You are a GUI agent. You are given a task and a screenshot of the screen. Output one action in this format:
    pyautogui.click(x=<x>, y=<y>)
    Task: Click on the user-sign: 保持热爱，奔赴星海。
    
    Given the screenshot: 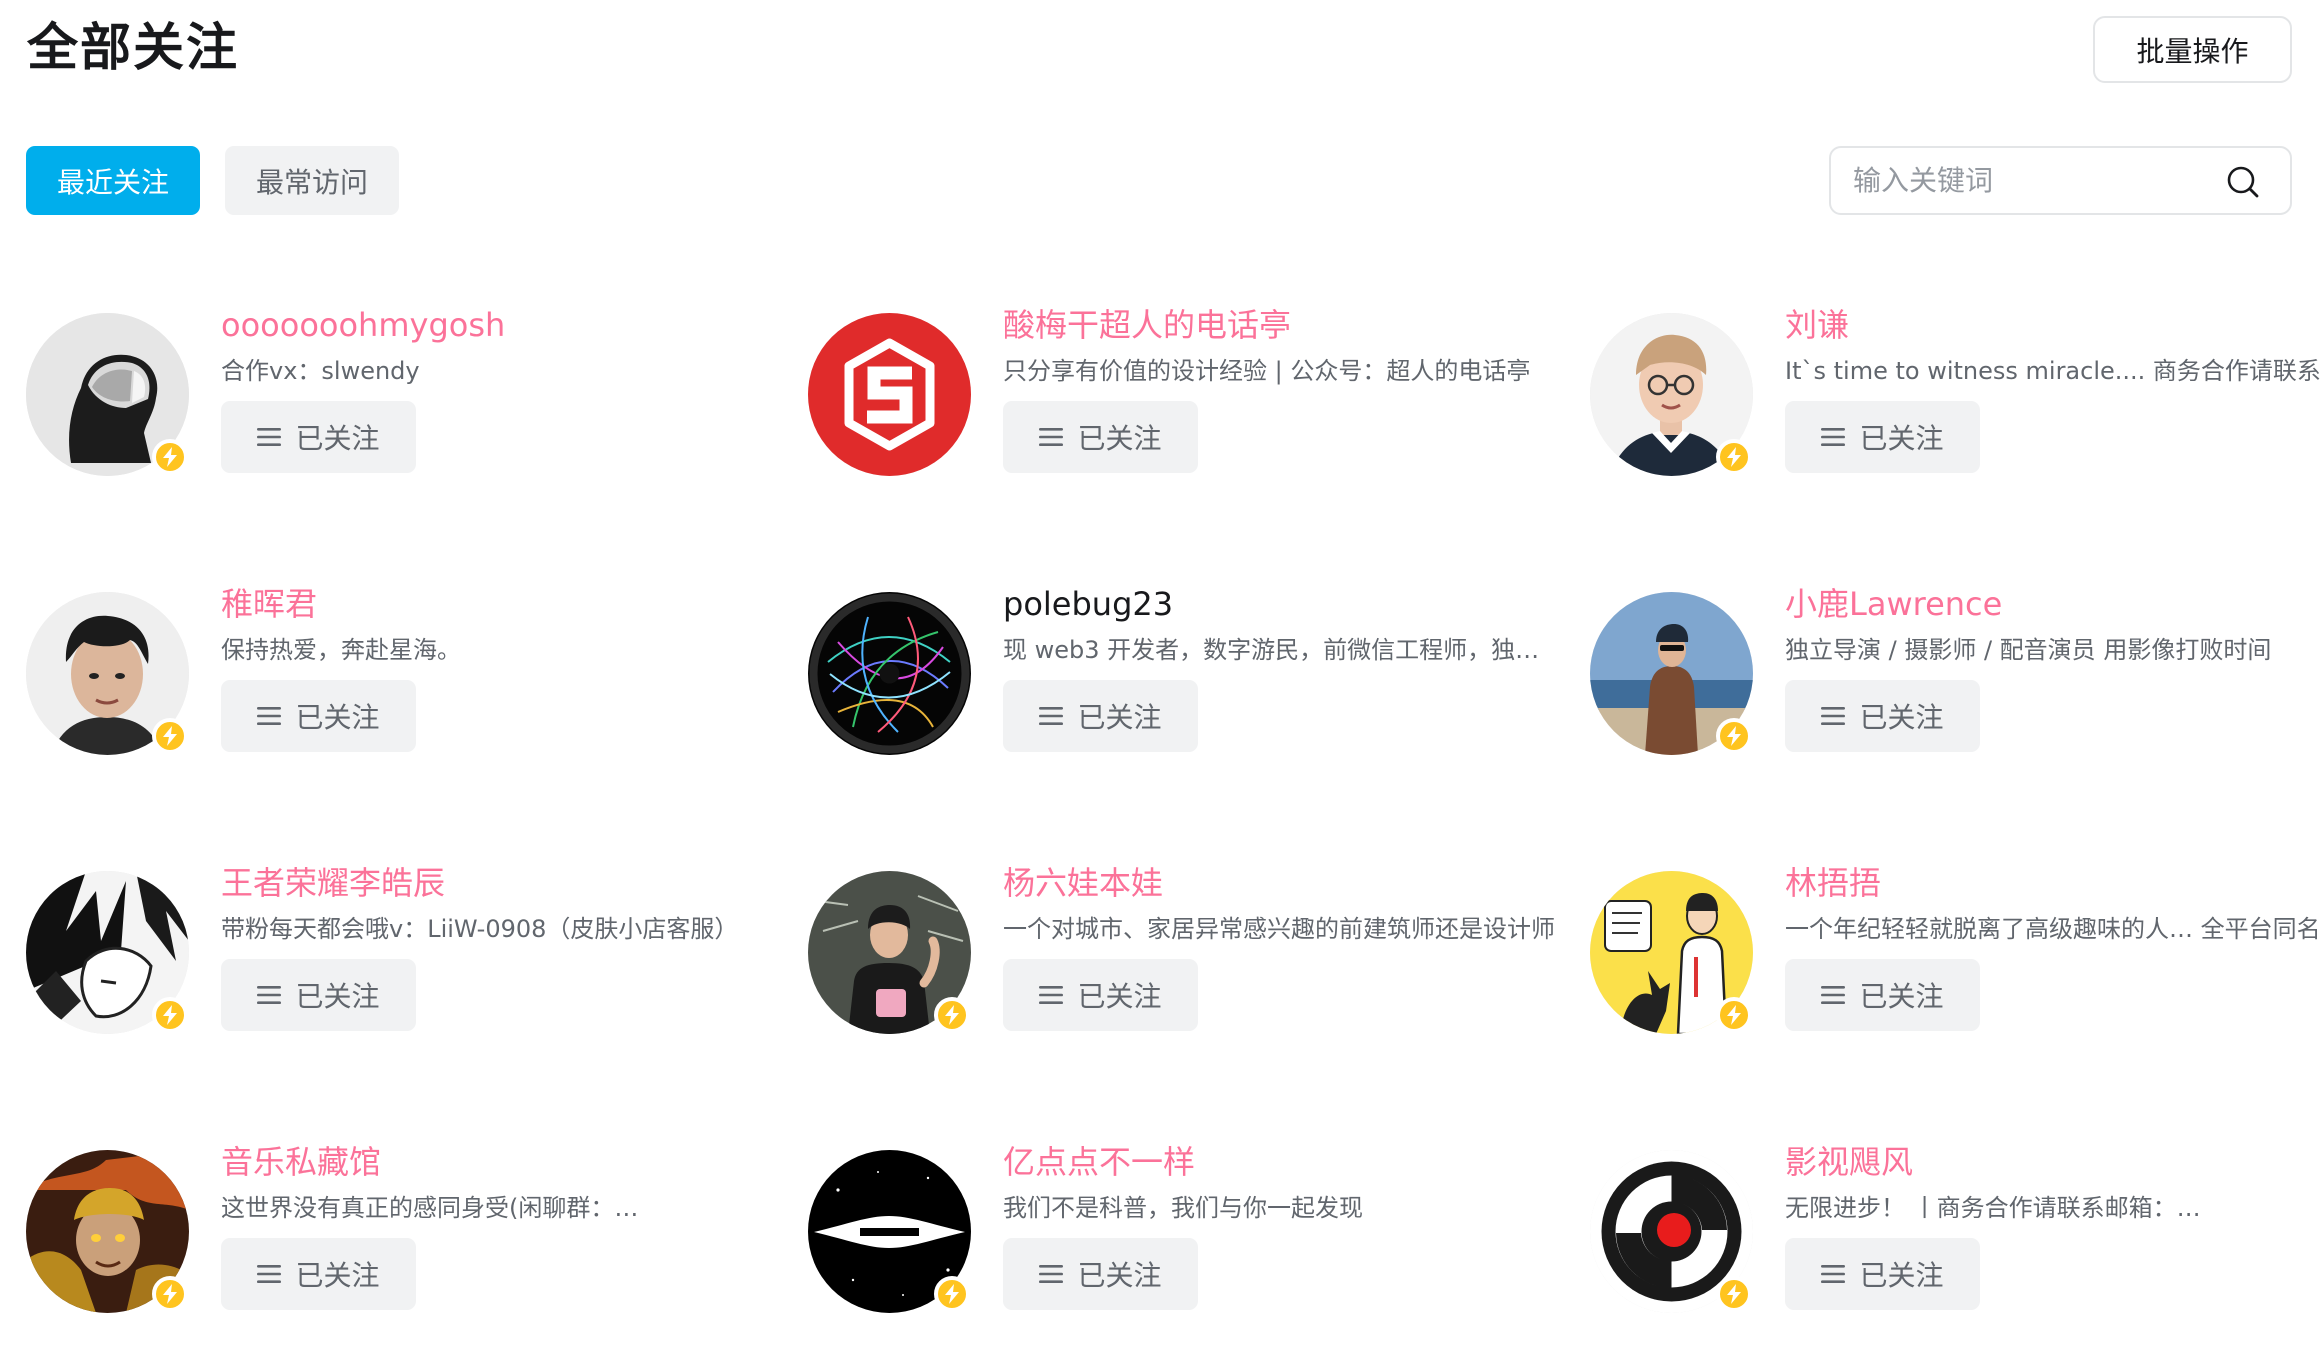 What is the action you would take?
    pyautogui.click(x=341, y=650)
    